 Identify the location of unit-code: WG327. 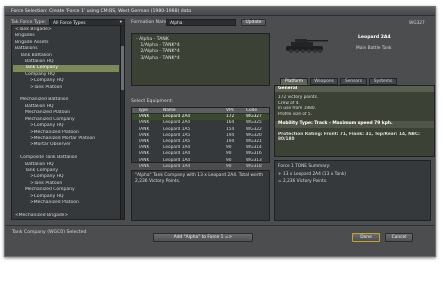
(417, 23).